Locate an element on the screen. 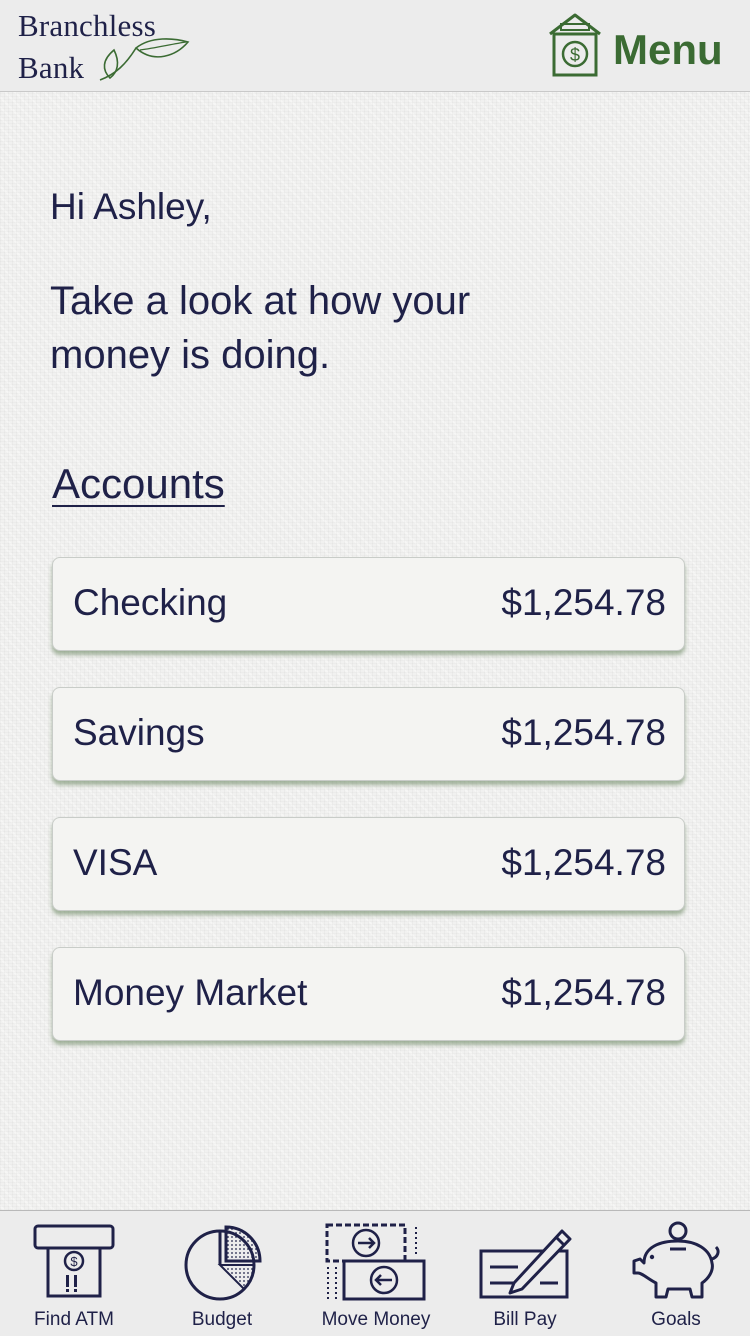 The width and height of the screenshot is (750, 1336). menu-button: $ Menu is located at coordinates (639, 46).